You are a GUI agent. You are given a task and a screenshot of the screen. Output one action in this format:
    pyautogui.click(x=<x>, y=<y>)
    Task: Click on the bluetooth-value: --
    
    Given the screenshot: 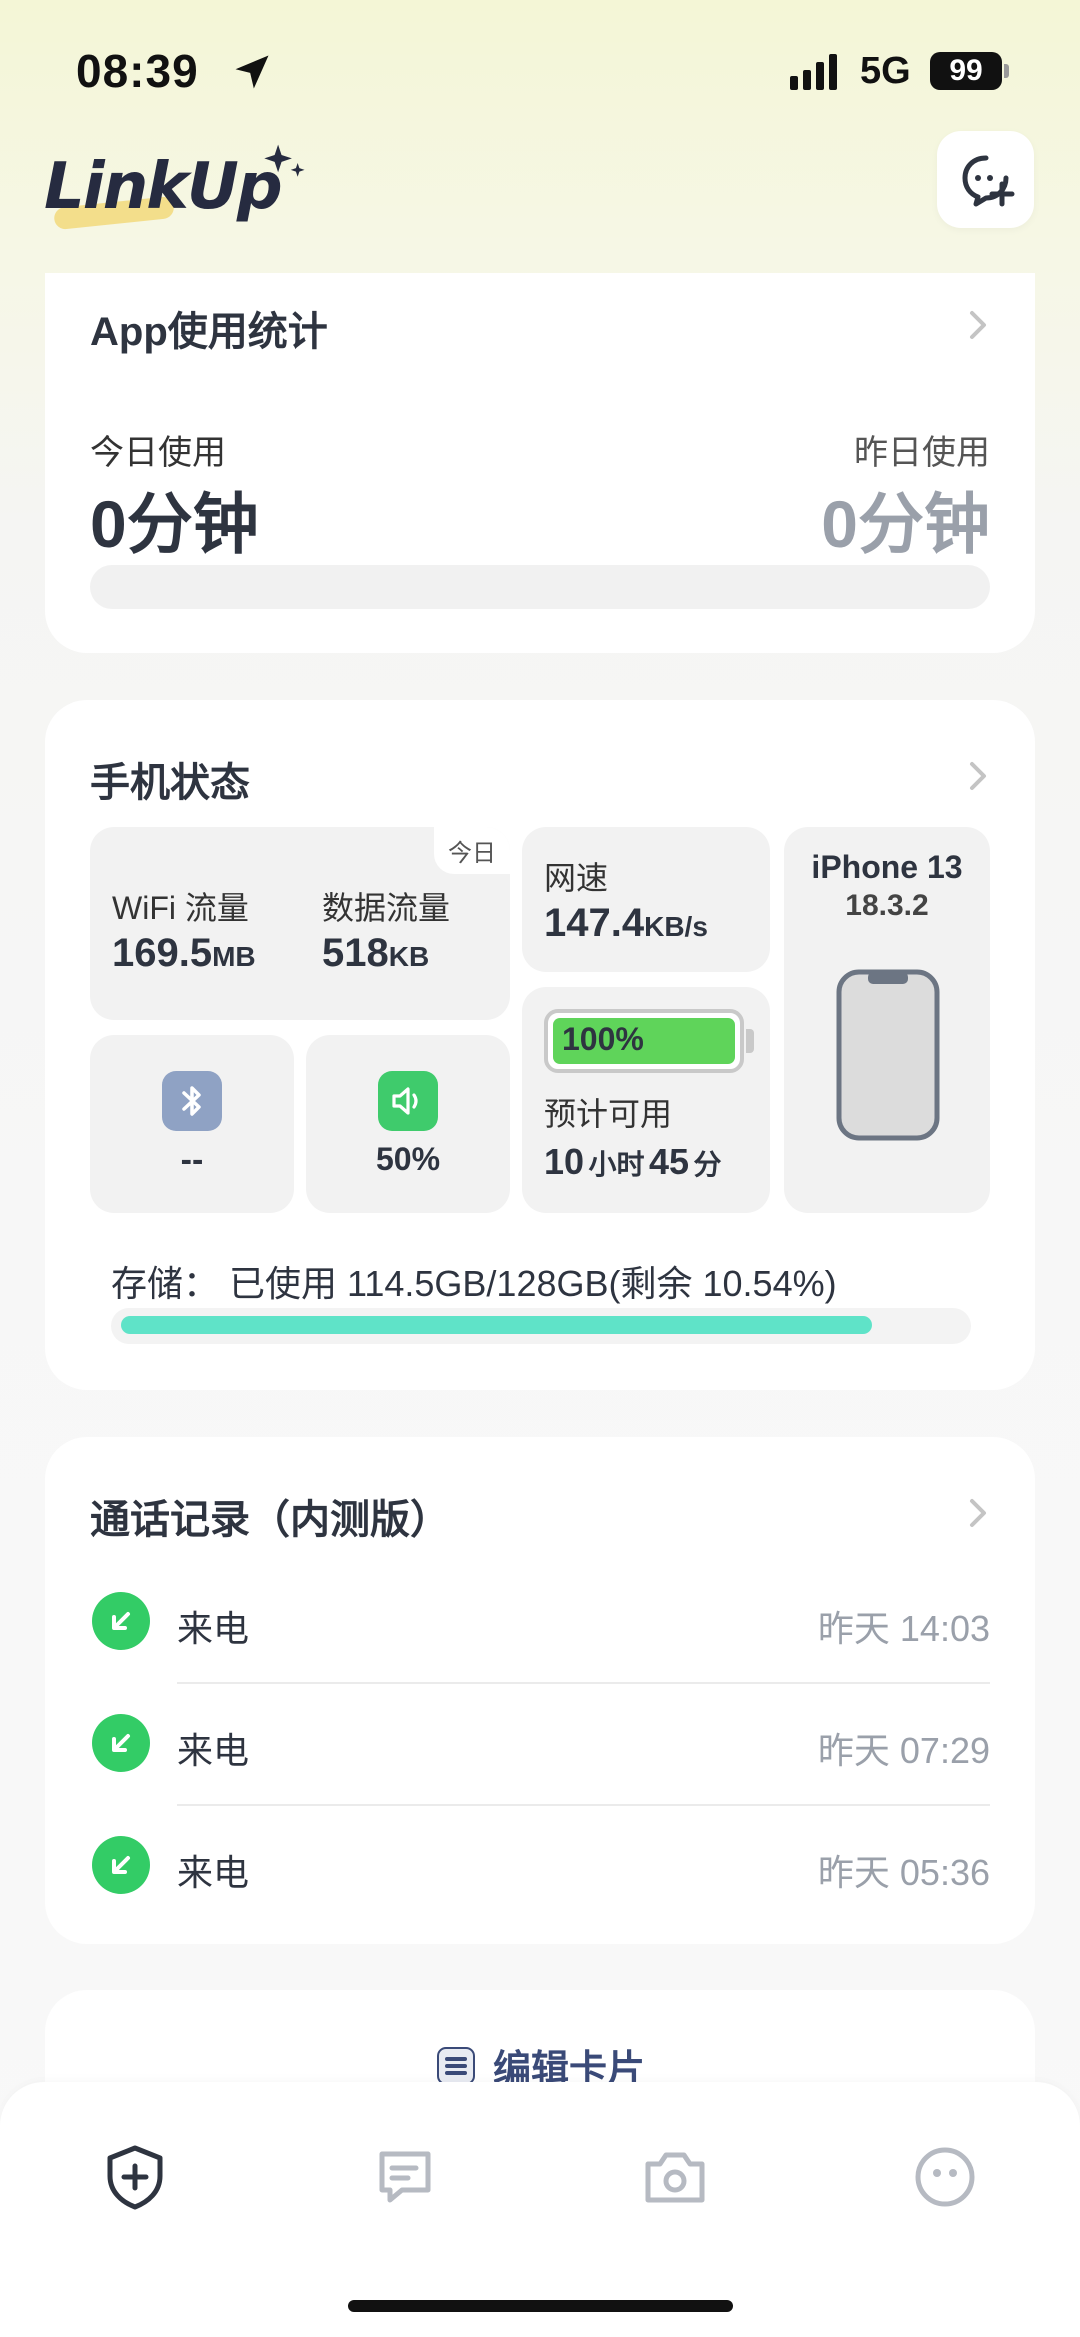 What is the action you would take?
    pyautogui.click(x=192, y=1160)
    